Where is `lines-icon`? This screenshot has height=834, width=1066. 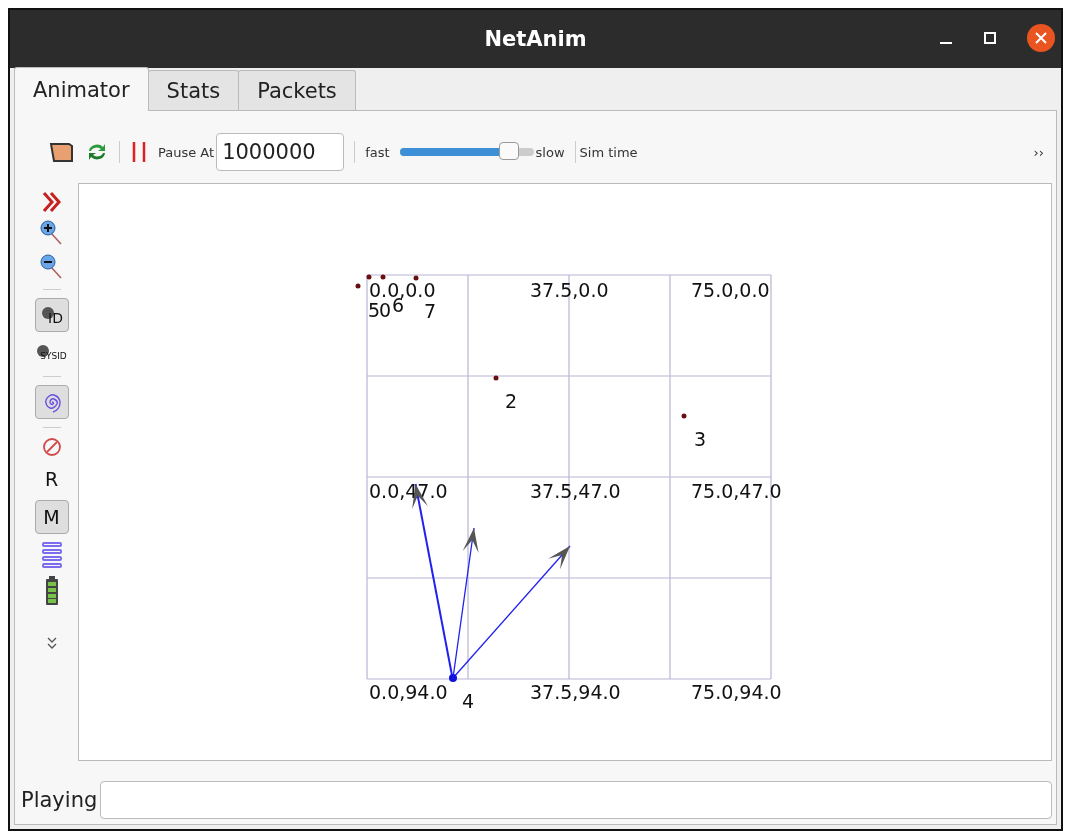
lines-icon is located at coordinates (51, 555).